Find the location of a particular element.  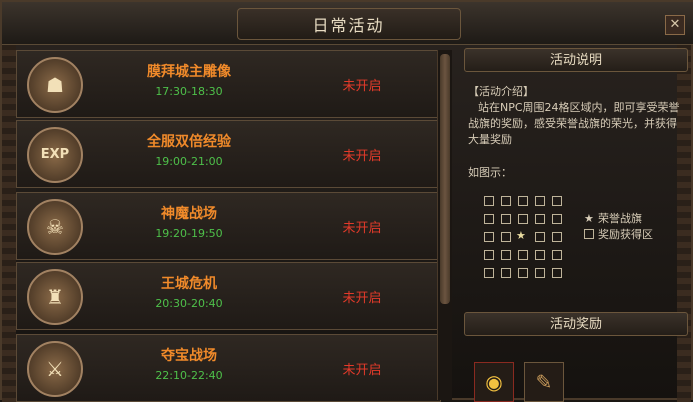

intro-heading: 【活动介绍】 is located at coordinates (501, 91).